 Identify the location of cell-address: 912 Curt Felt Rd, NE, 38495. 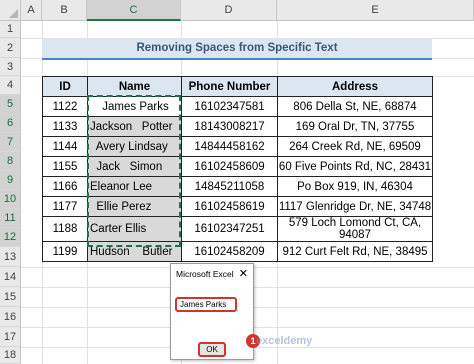
(355, 251).